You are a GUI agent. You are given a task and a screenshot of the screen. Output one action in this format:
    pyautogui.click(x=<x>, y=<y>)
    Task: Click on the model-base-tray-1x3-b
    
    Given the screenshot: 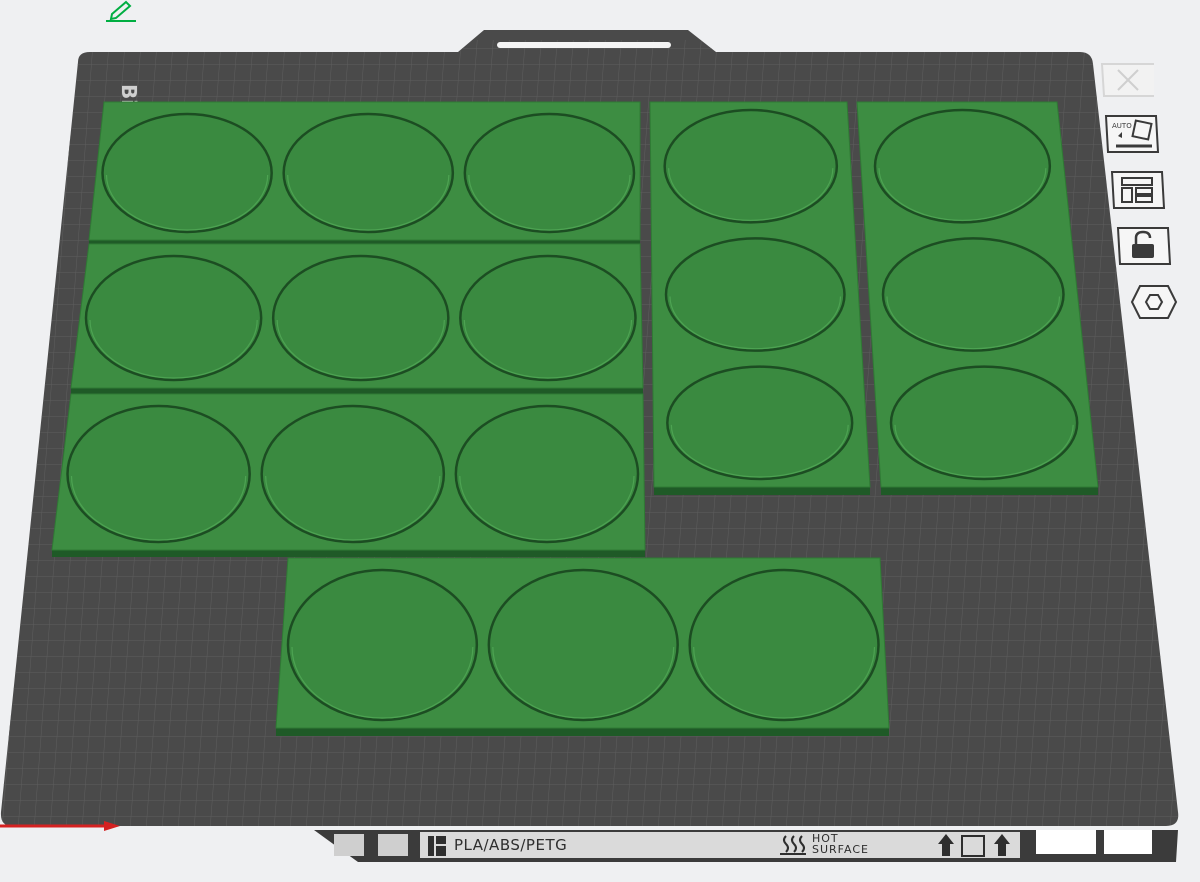 What is the action you would take?
    pyautogui.click(x=977, y=298)
    